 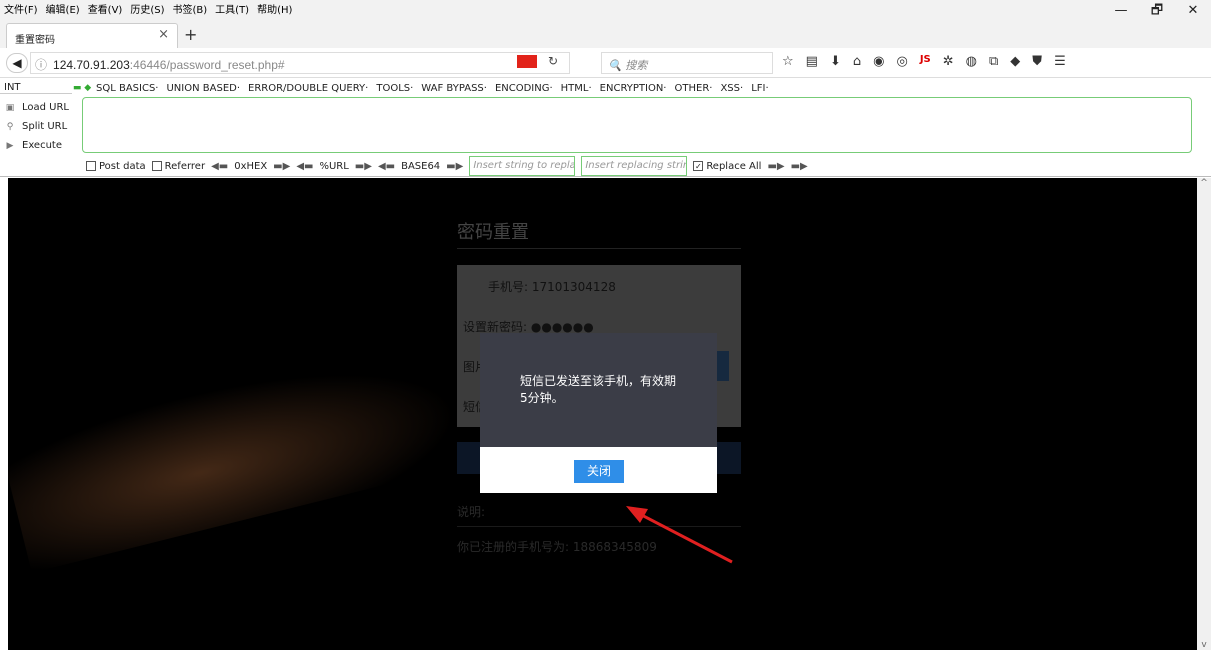 I want to click on split-url-icon: ⚲, so click(x=10, y=126).